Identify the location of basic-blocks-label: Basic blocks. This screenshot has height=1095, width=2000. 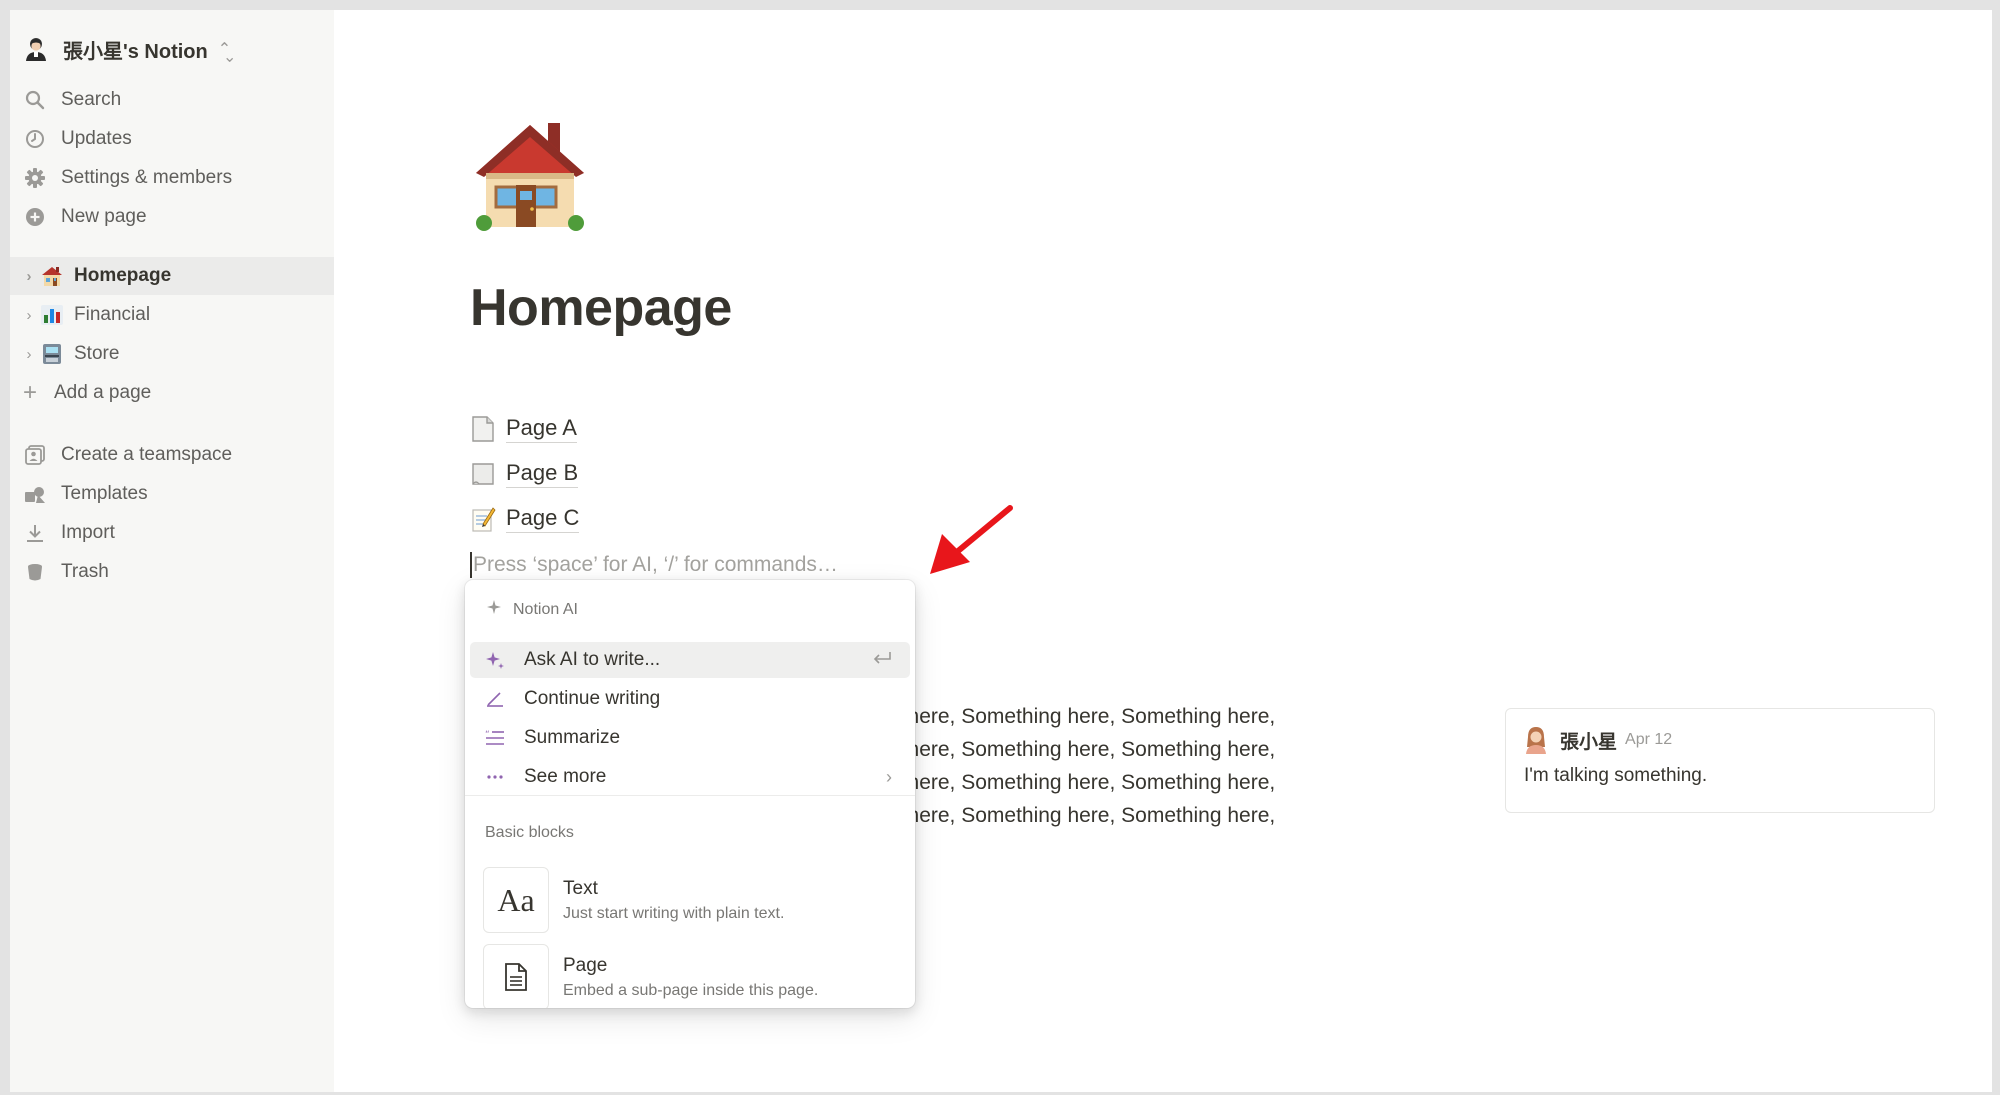
(529, 832).